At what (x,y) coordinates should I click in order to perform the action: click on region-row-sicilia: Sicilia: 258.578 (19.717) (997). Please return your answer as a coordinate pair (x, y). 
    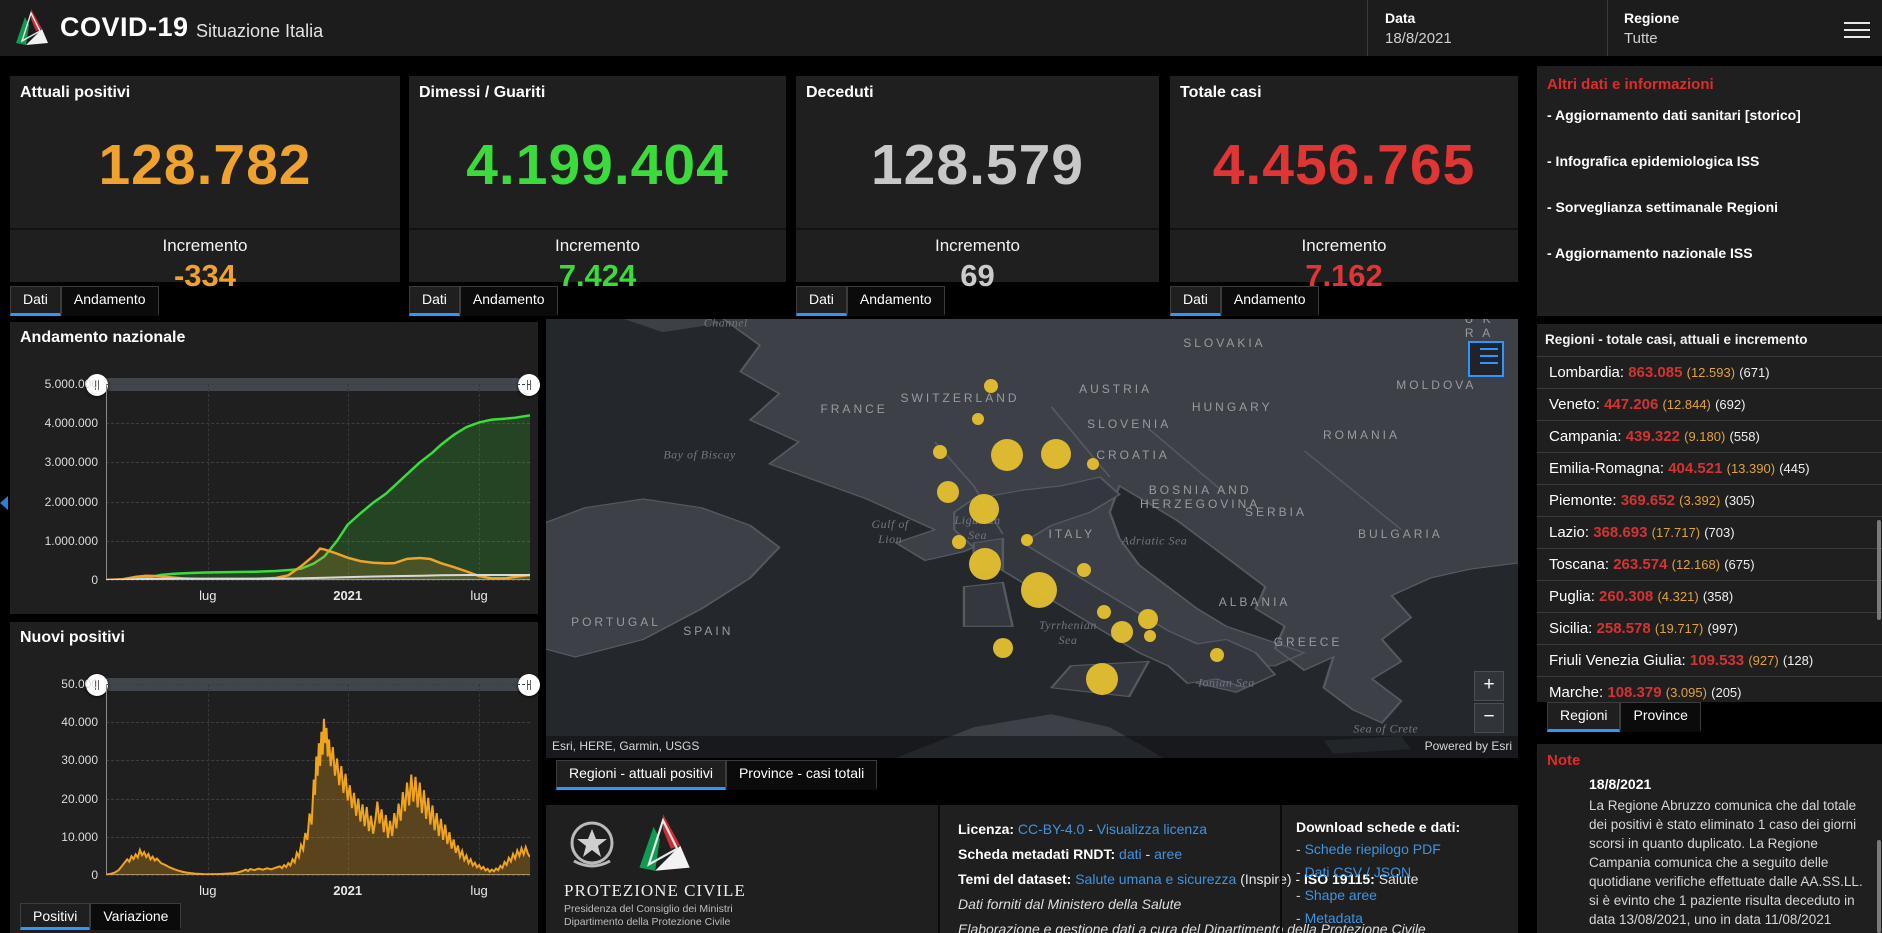
    Looking at the image, I should click on (1709, 628).